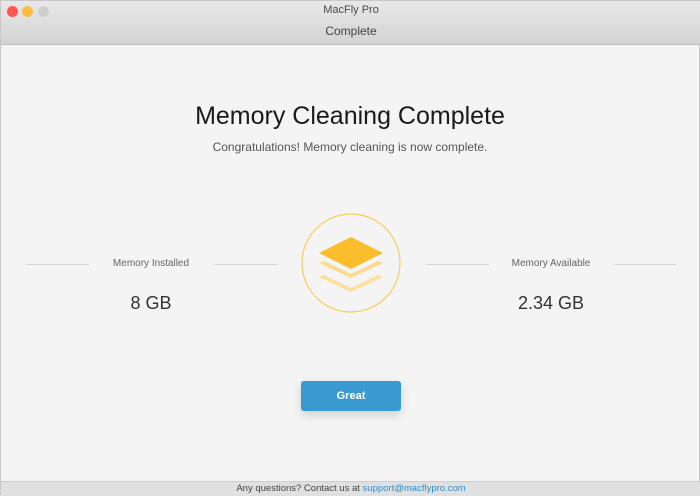 The width and height of the screenshot is (700, 496). Describe the element at coordinates (298, 488) in the screenshot. I see `footer-text: Any questions? Contact us at` at that location.